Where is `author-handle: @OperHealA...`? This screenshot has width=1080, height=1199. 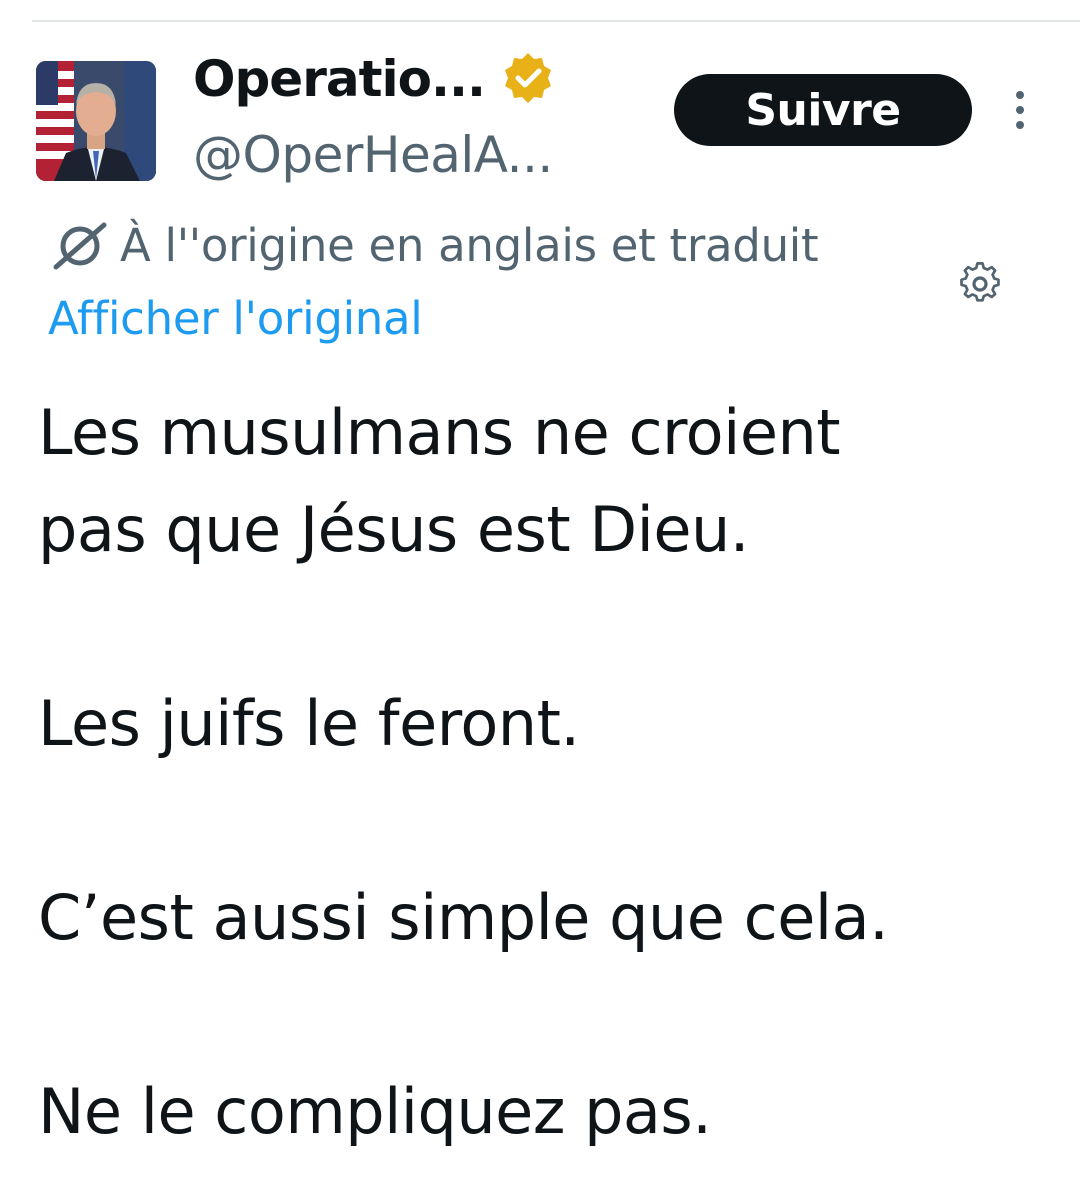
author-handle: @OperHealA... is located at coordinates (373, 155).